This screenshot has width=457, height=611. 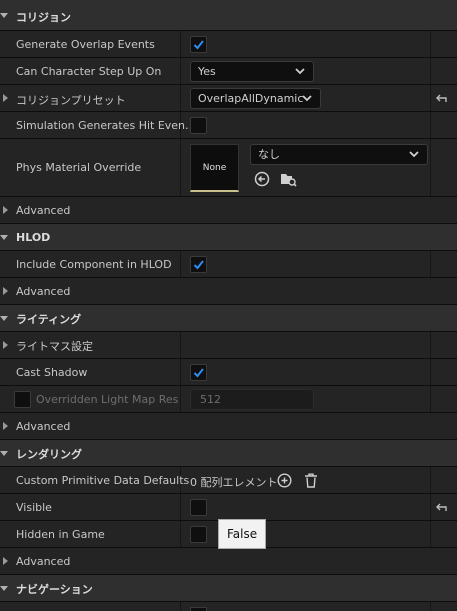 What do you see at coordinates (228, 264) in the screenshot?
I see `row-include-hlod: Include Component in HLOD` at bounding box center [228, 264].